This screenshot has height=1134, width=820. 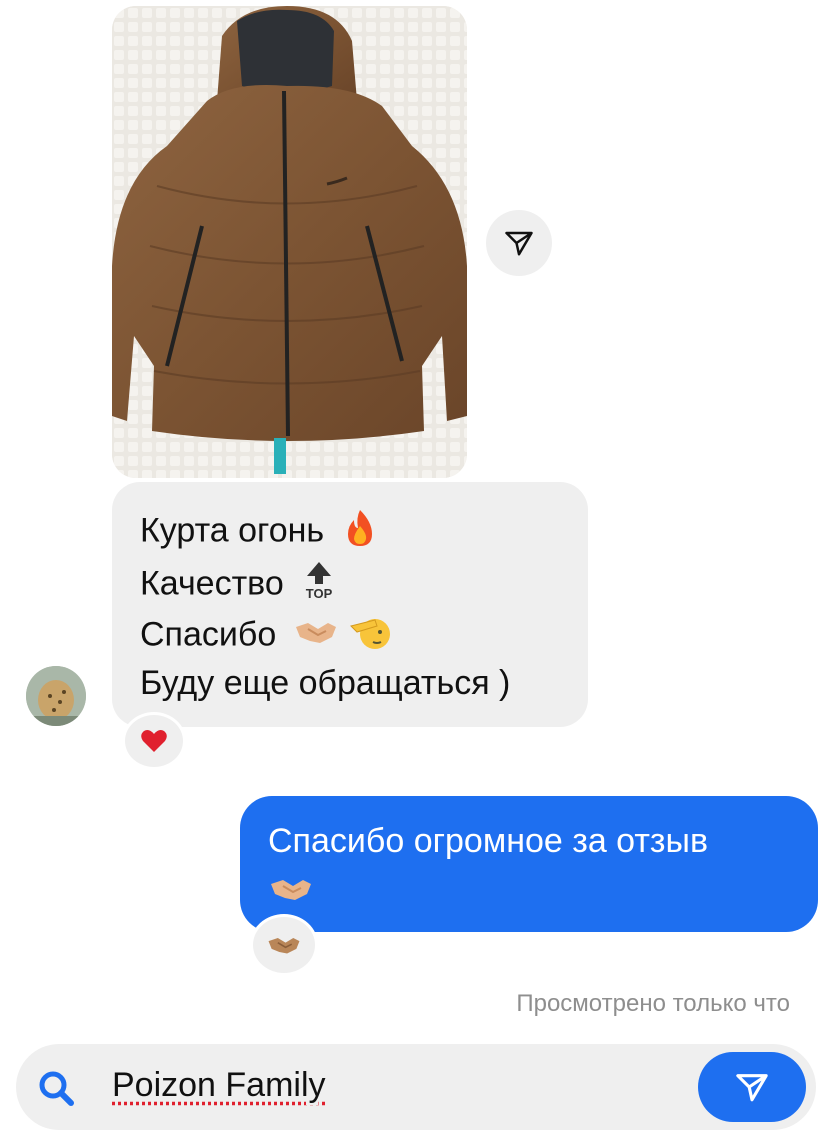 I want to click on svg-text: TOP, so click(x=319, y=593).